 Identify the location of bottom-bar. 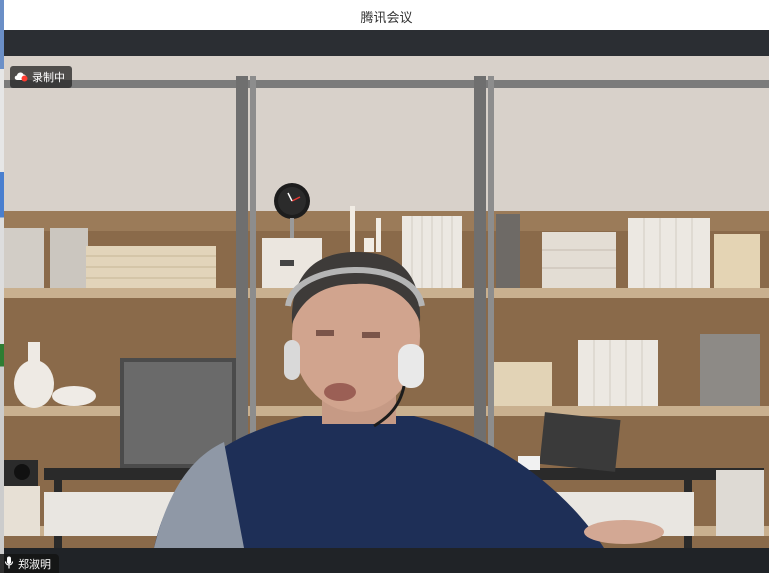
(386, 560).